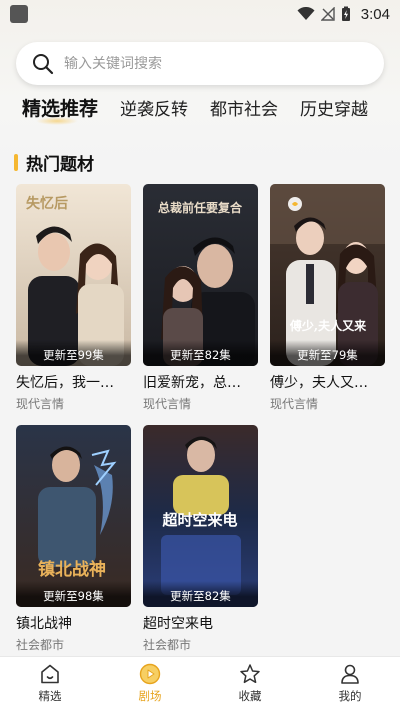 The image size is (400, 710). What do you see at coordinates (73, 353) in the screenshot?
I see `episode-badge: 更新至99集` at bounding box center [73, 353].